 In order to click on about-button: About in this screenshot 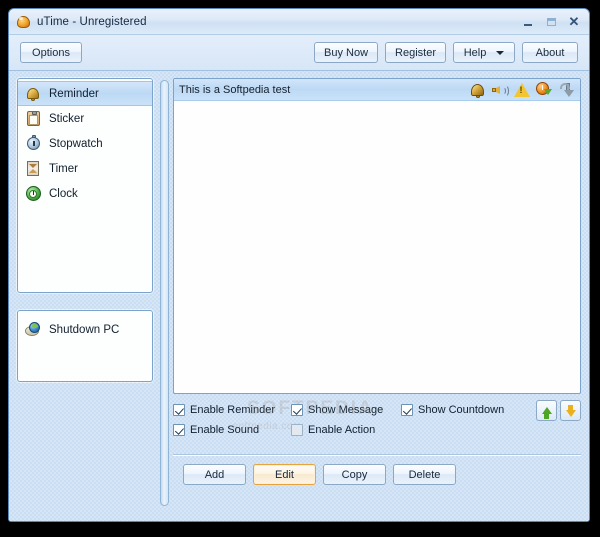, I will do `click(550, 52)`.